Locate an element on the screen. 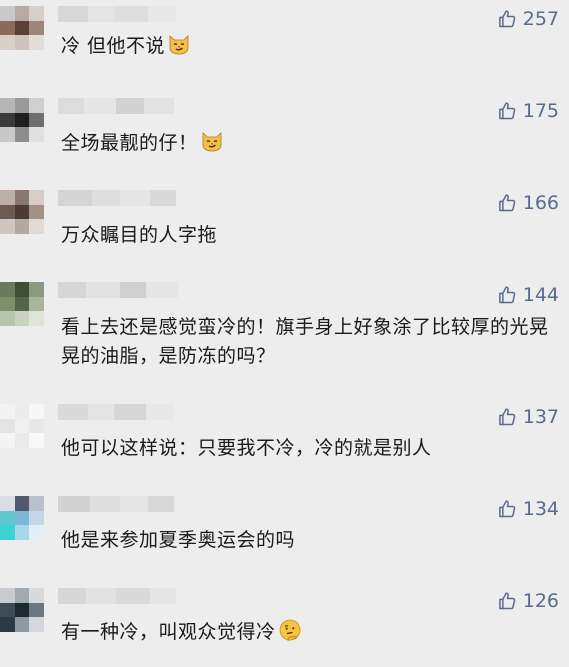 This screenshot has width=569, height=667. comment-body: 看上去还是感觉蛮冷的！旗手身上好象涂了比较厚的光晃晃的油脂，是防冻的吗？ is located at coordinates (305, 341).